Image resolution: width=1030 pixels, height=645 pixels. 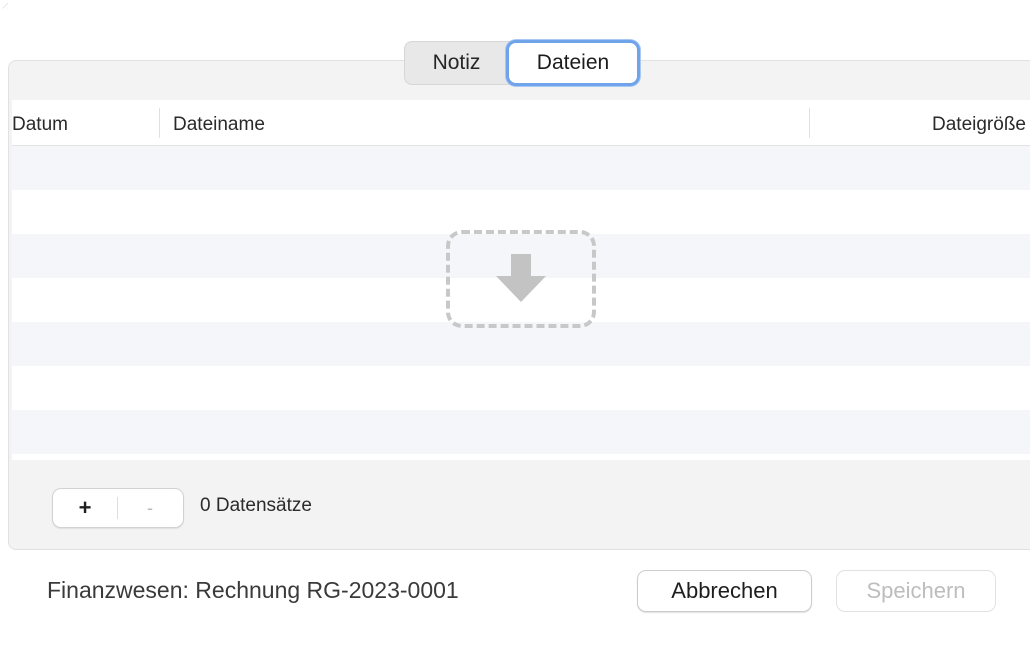 What do you see at coordinates (40, 123) in the screenshot?
I see `column-header-datum: Datum` at bounding box center [40, 123].